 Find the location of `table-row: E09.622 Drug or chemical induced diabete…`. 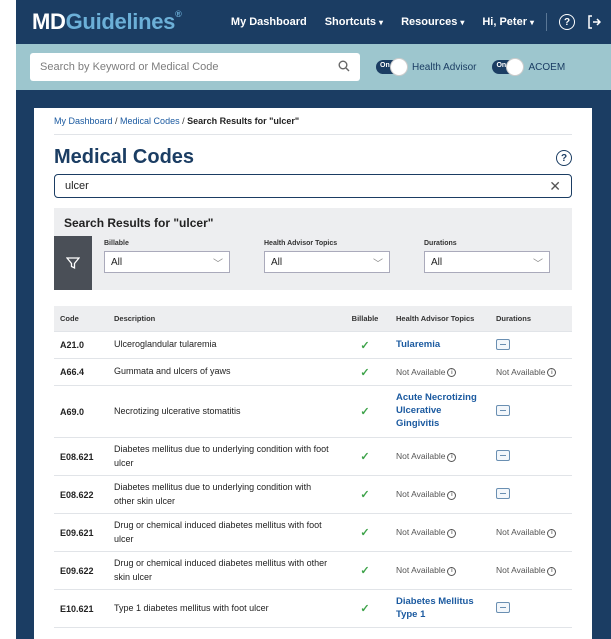

table-row: E09.622 Drug or chemical induced diabete… is located at coordinates (313, 571).